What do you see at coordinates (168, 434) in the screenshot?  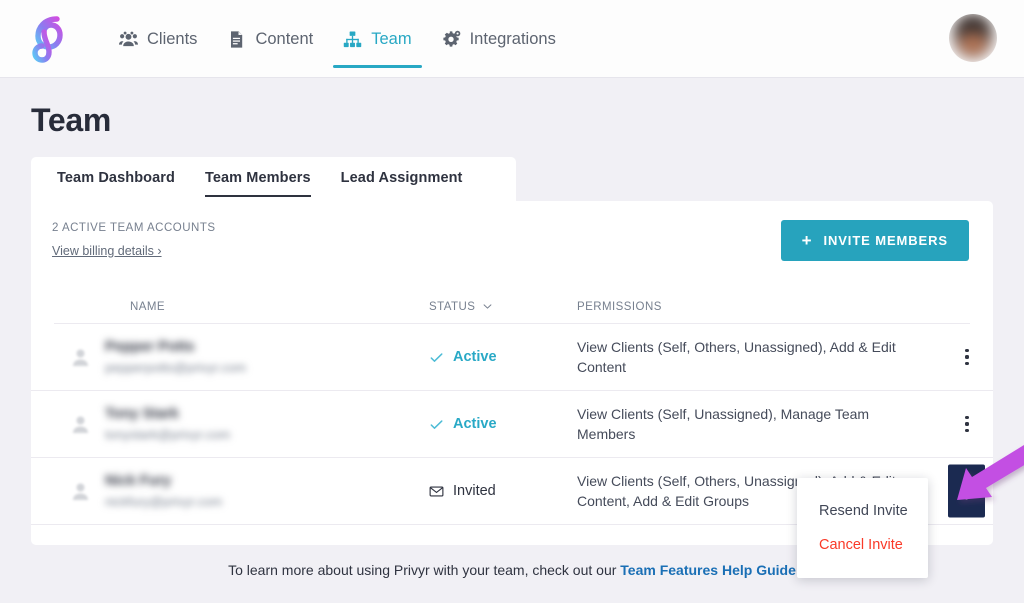 I see `member-email: tonystark@privyr.com` at bounding box center [168, 434].